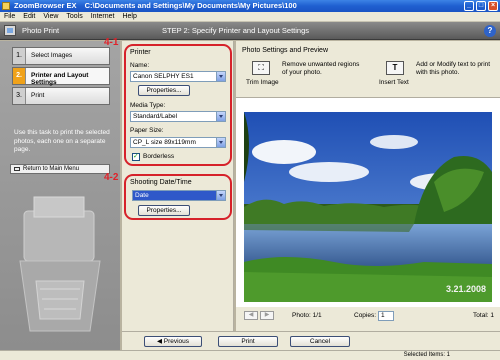  I want to click on maximize-button: □, so click(481, 6).